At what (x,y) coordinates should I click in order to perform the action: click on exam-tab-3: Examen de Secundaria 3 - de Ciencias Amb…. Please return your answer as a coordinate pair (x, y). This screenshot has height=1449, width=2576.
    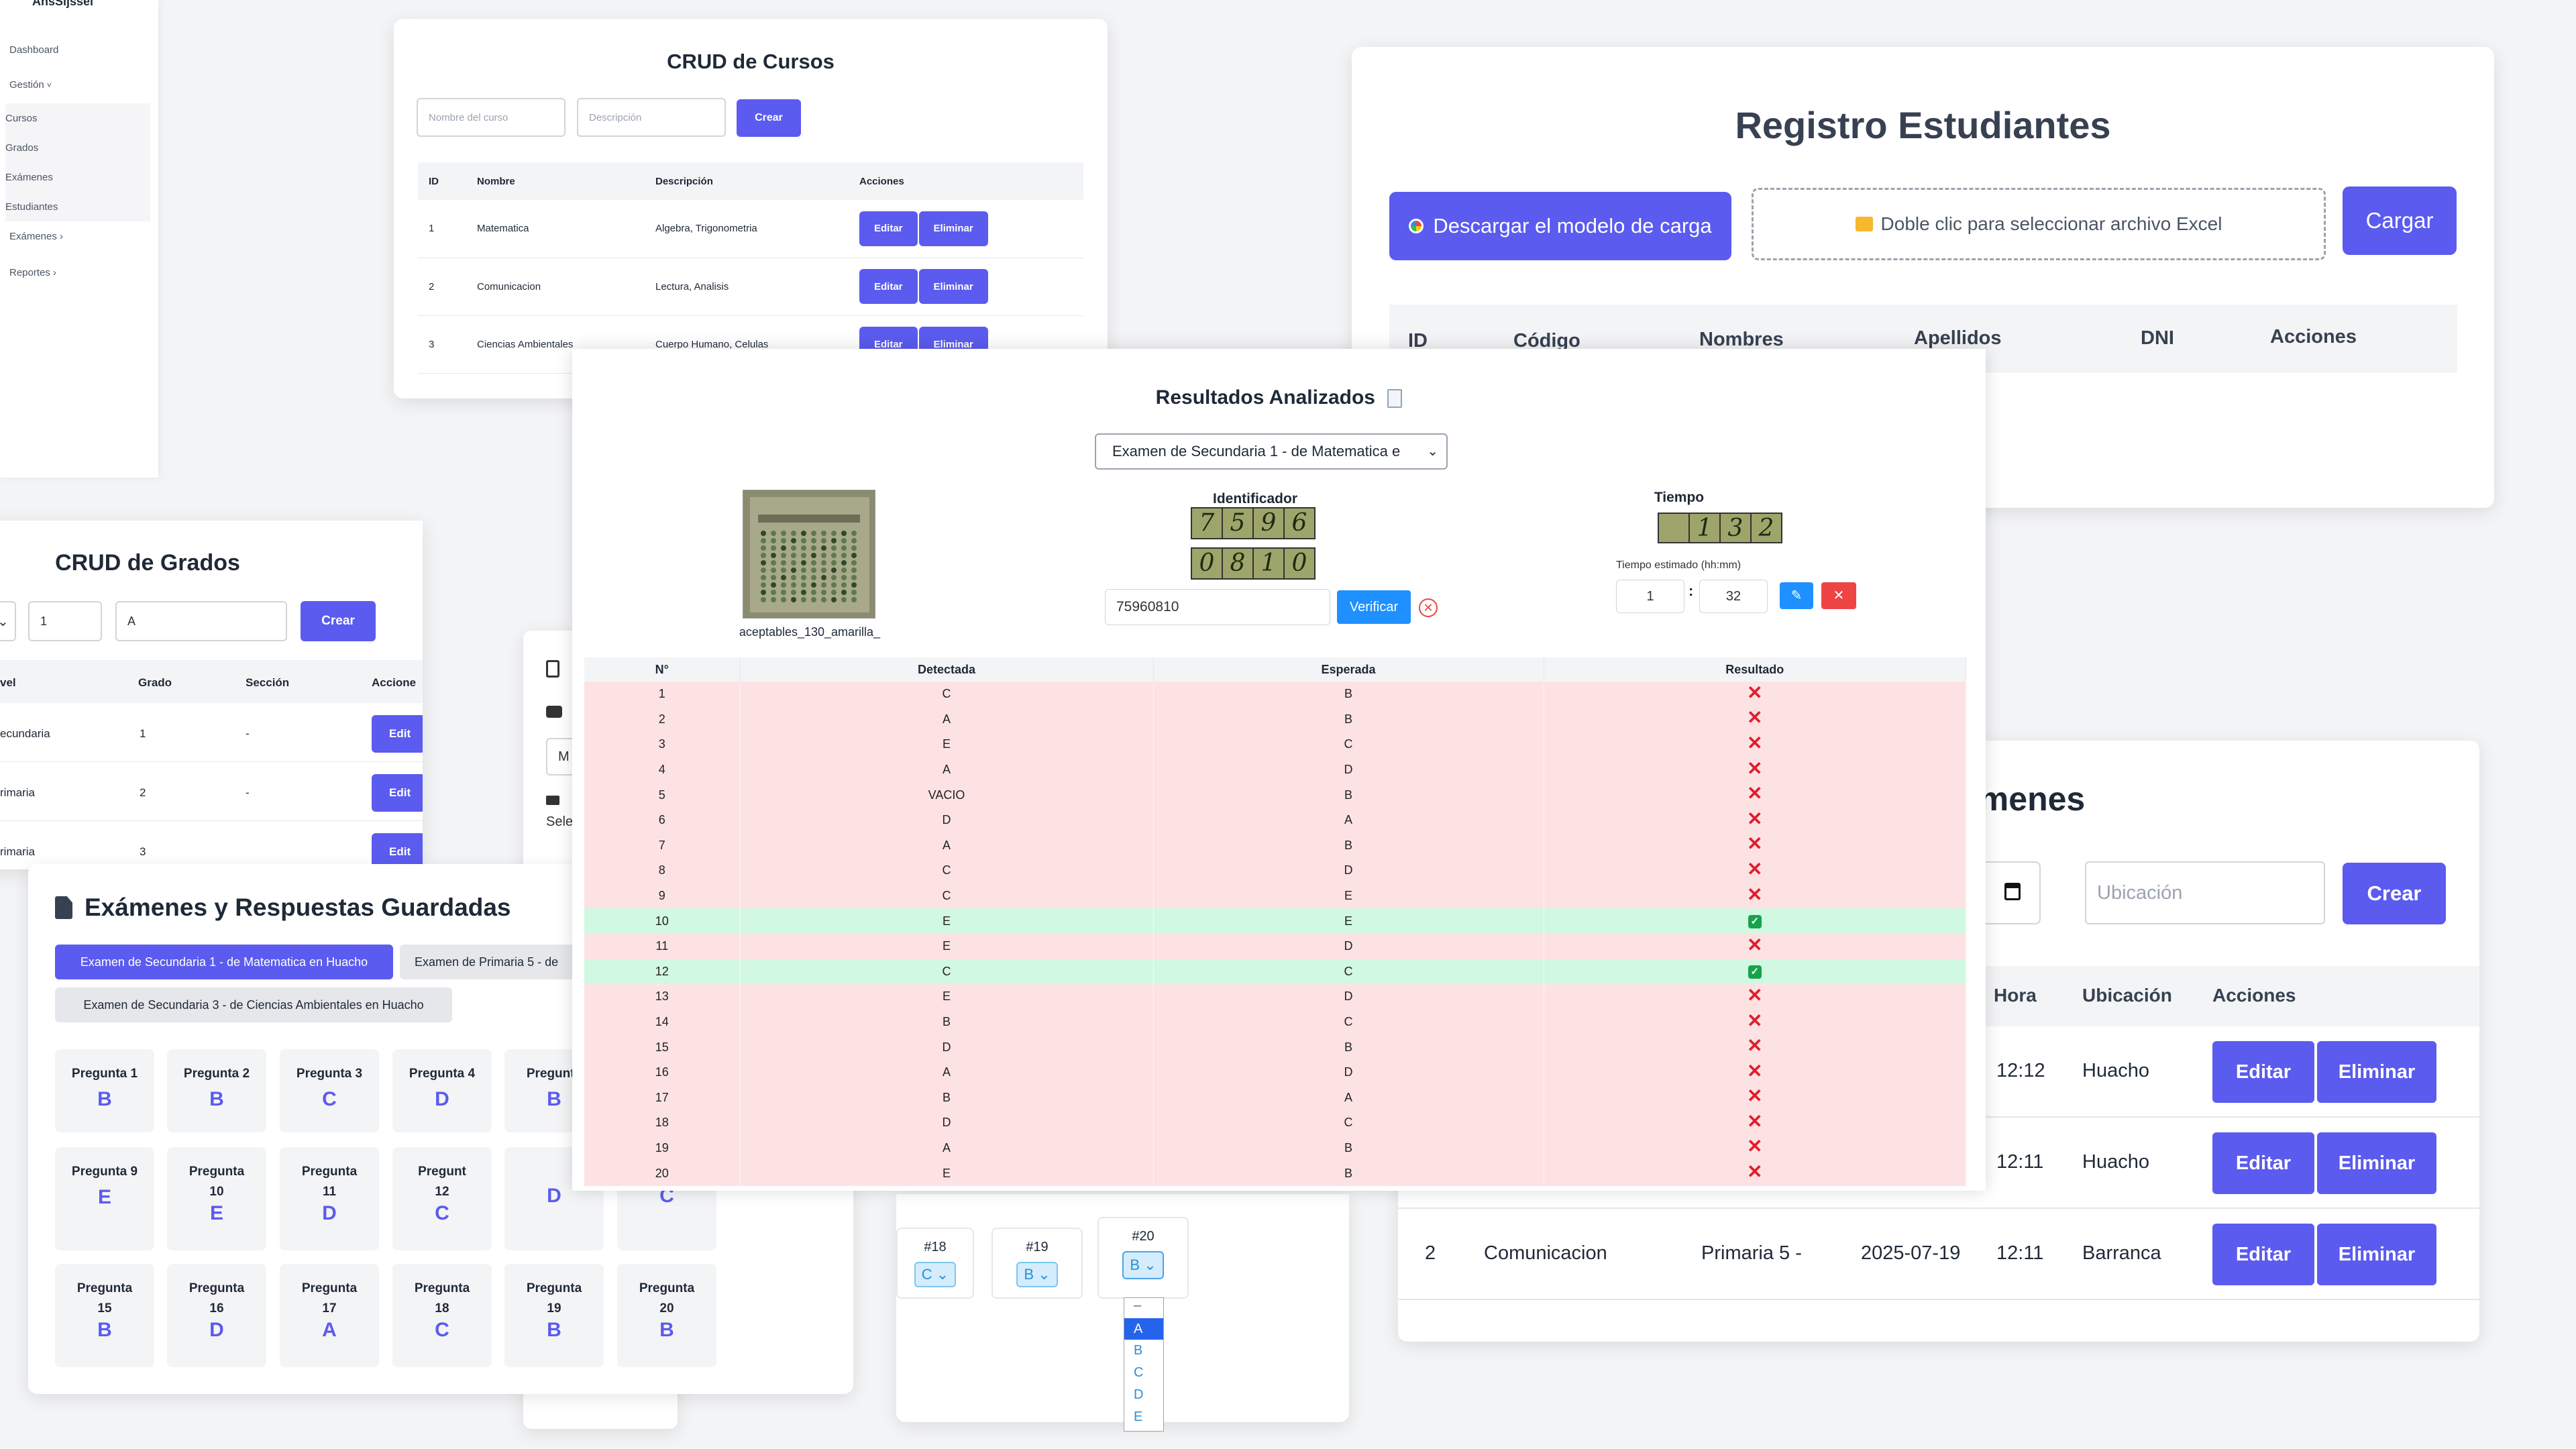
    Looking at the image, I should click on (253, 1004).